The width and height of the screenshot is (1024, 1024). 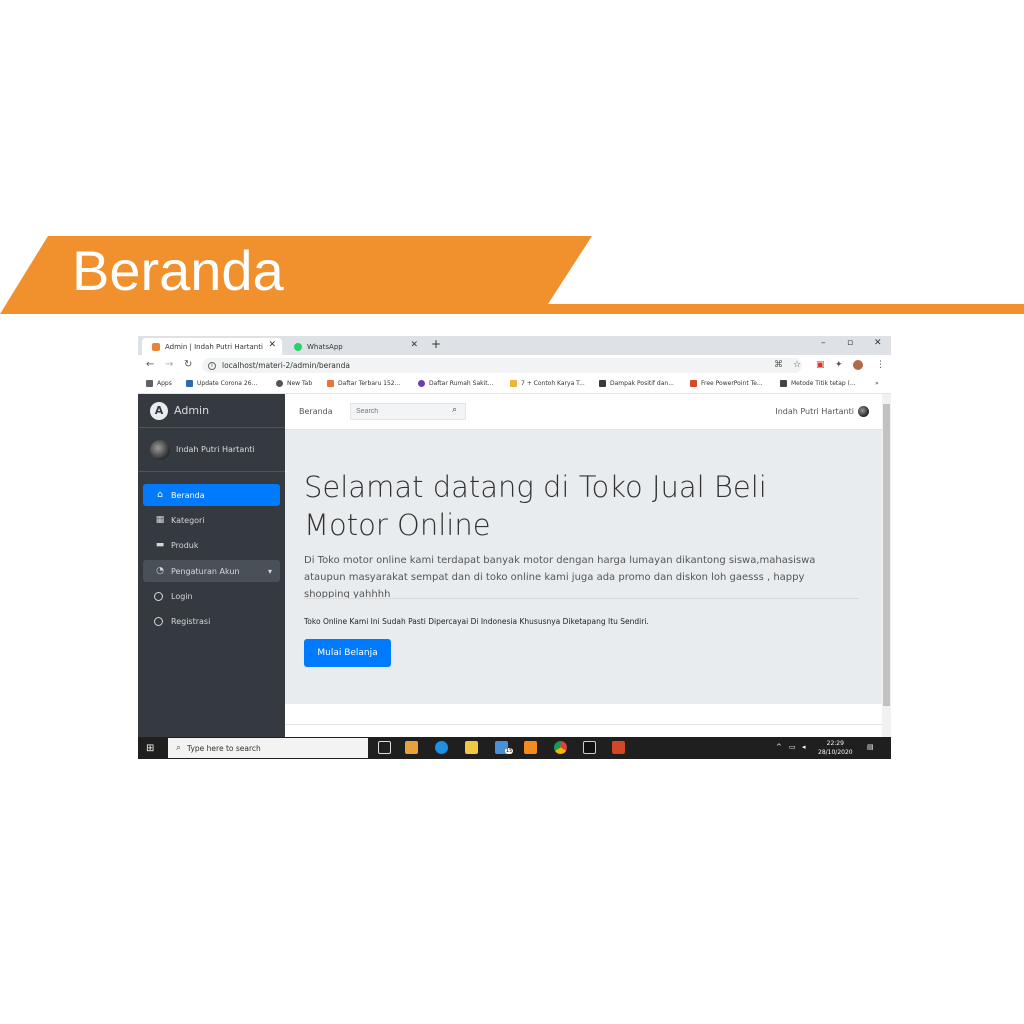 What do you see at coordinates (804, 747) in the screenshot?
I see `volume-icon: ◂` at bounding box center [804, 747].